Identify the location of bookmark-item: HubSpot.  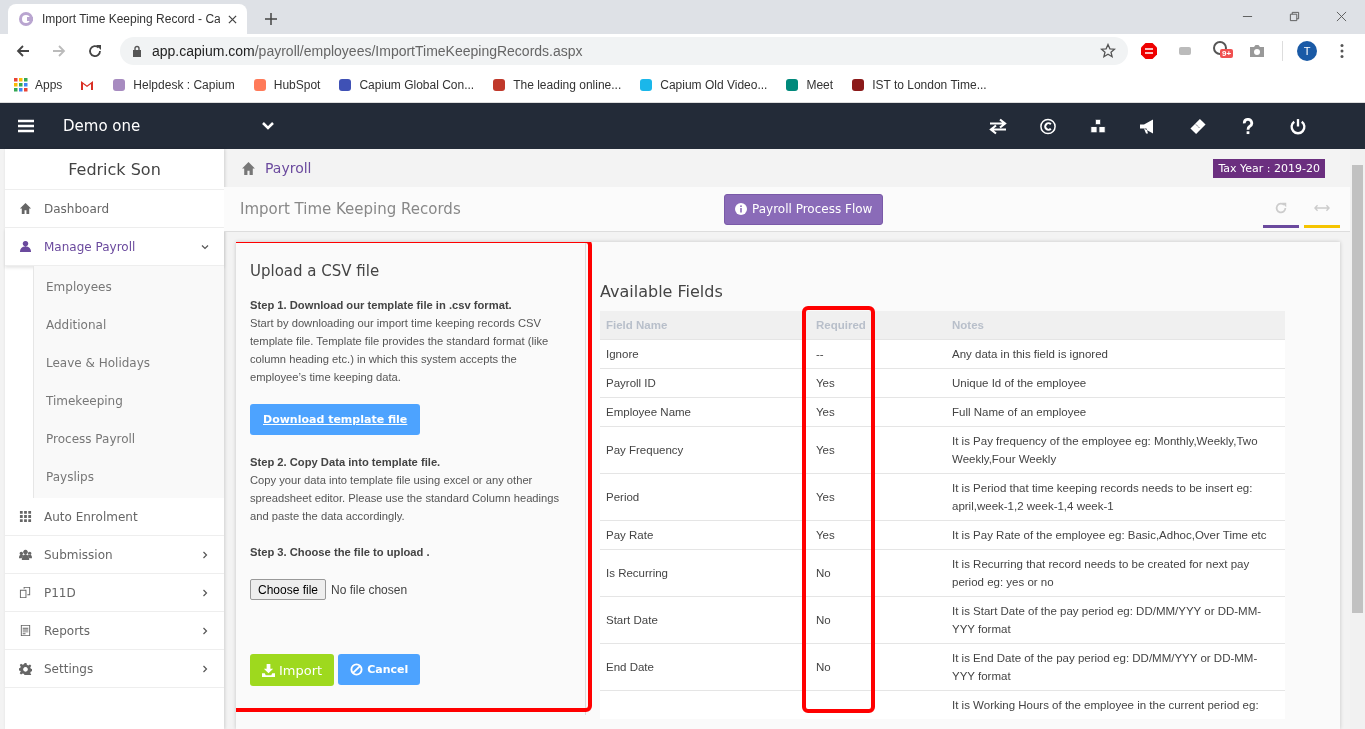
(286, 85).